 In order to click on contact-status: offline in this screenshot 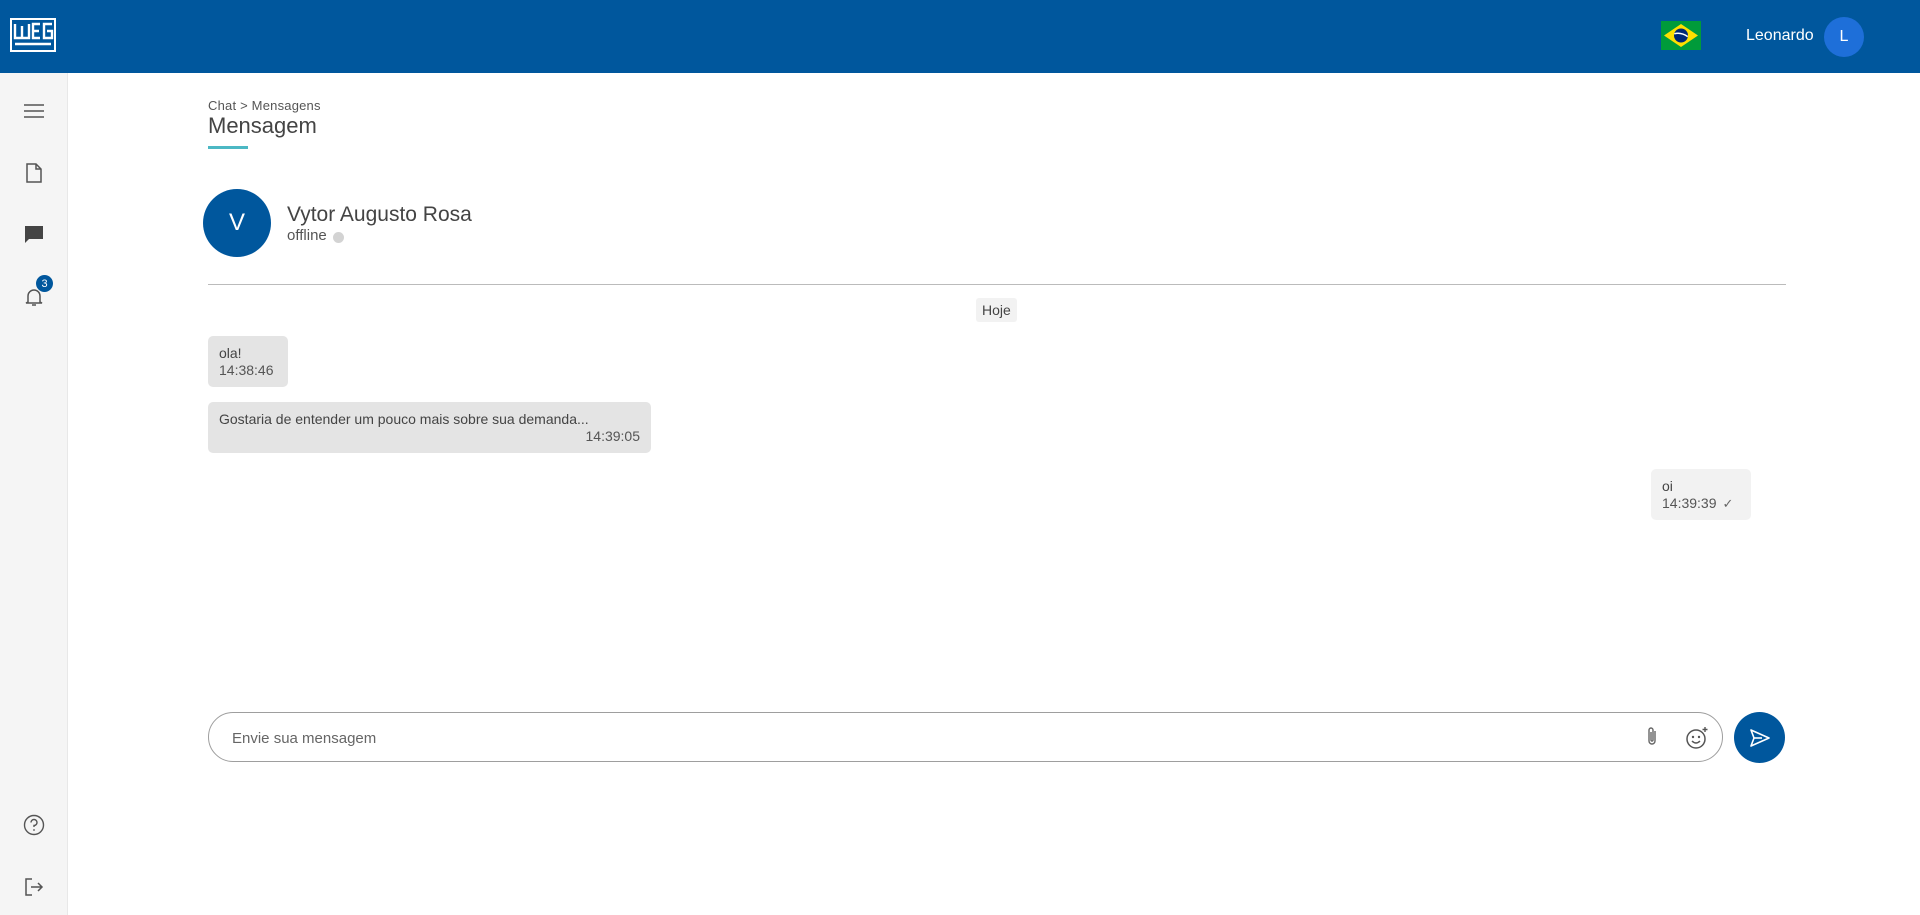, I will do `click(315, 235)`.